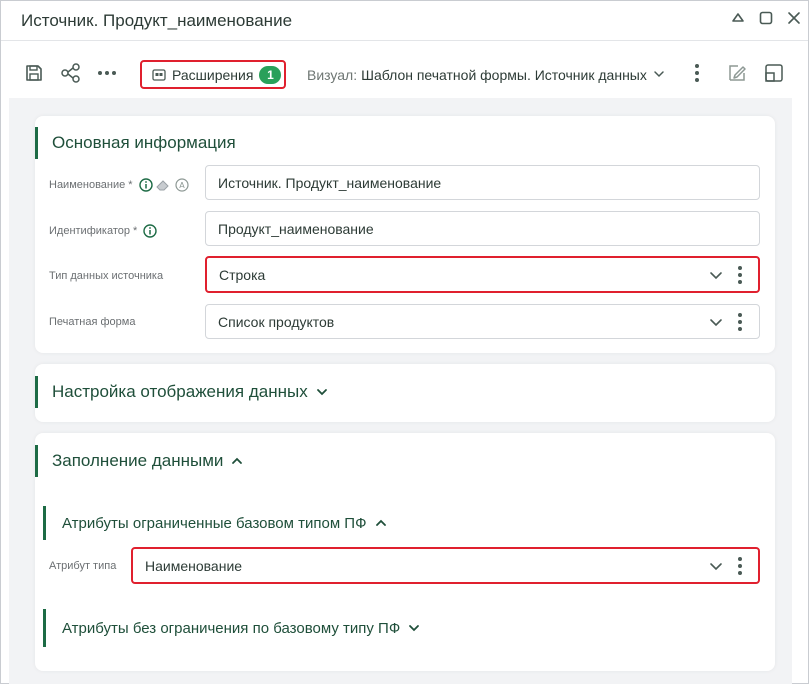 This screenshot has height=684, width=809. I want to click on section-fill-heading: Заполнение данными, so click(139, 461).